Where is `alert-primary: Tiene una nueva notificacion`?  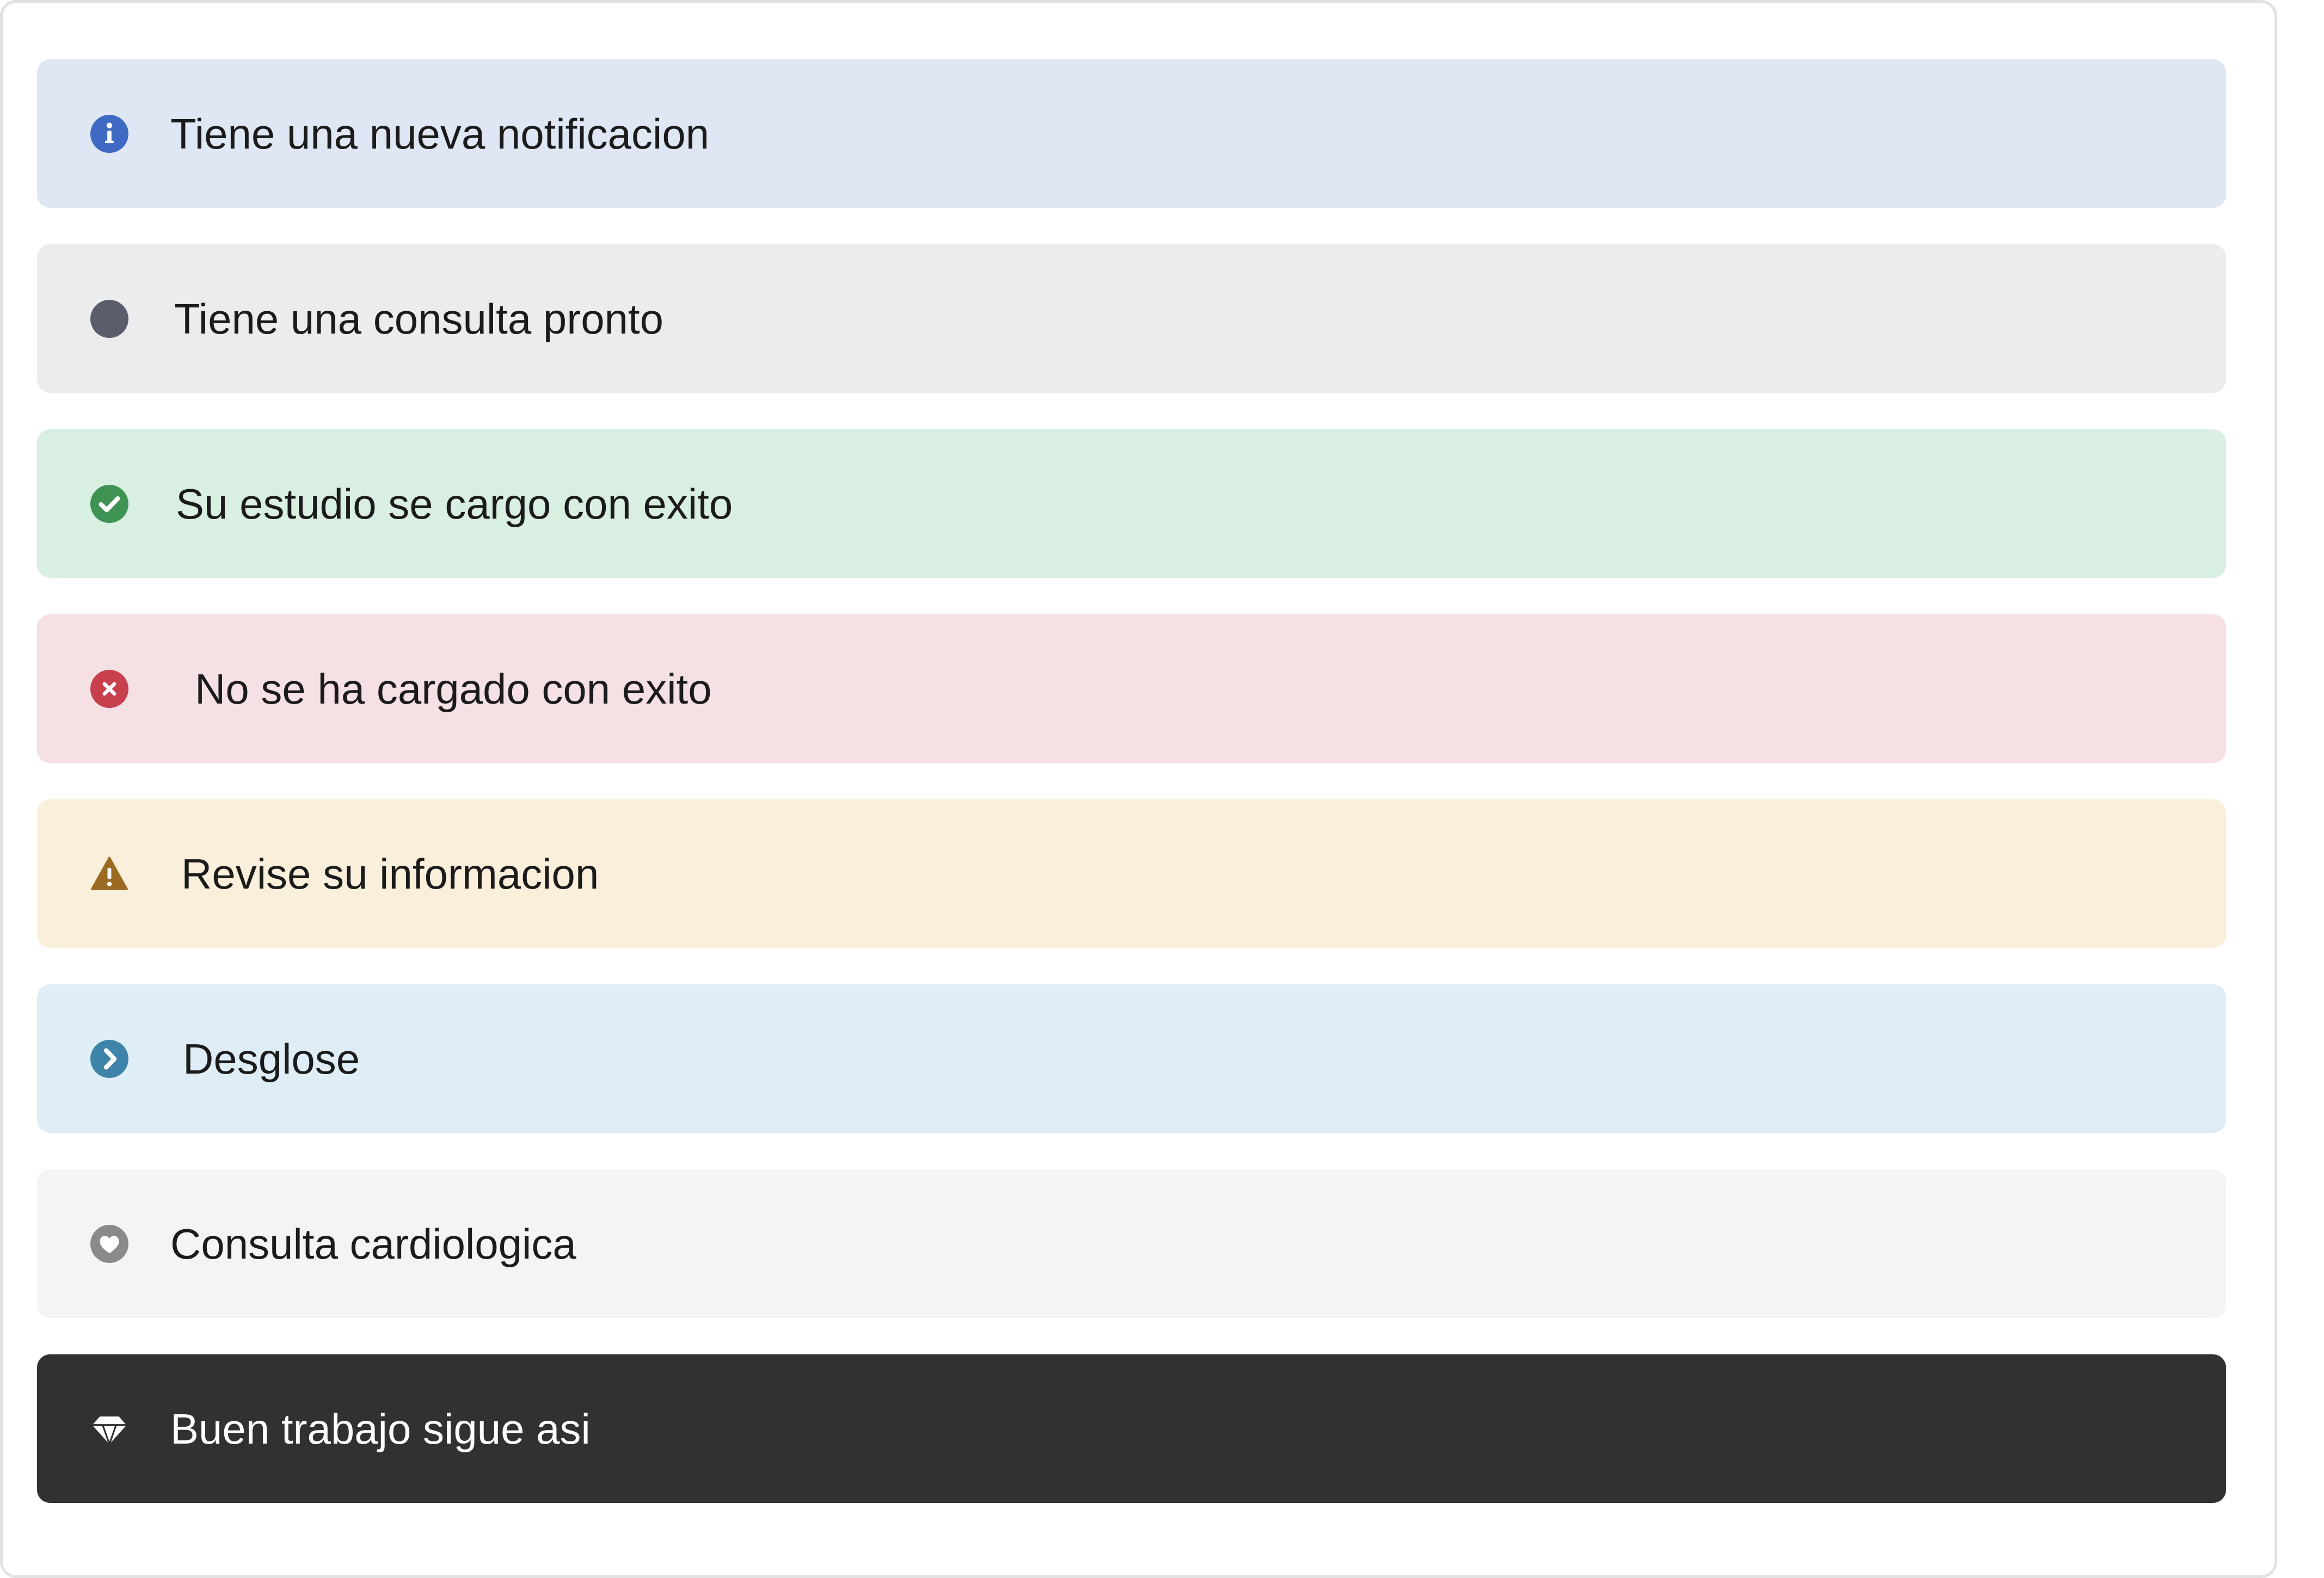 alert-primary: Tiene una nueva notificacion is located at coordinates (1131, 133).